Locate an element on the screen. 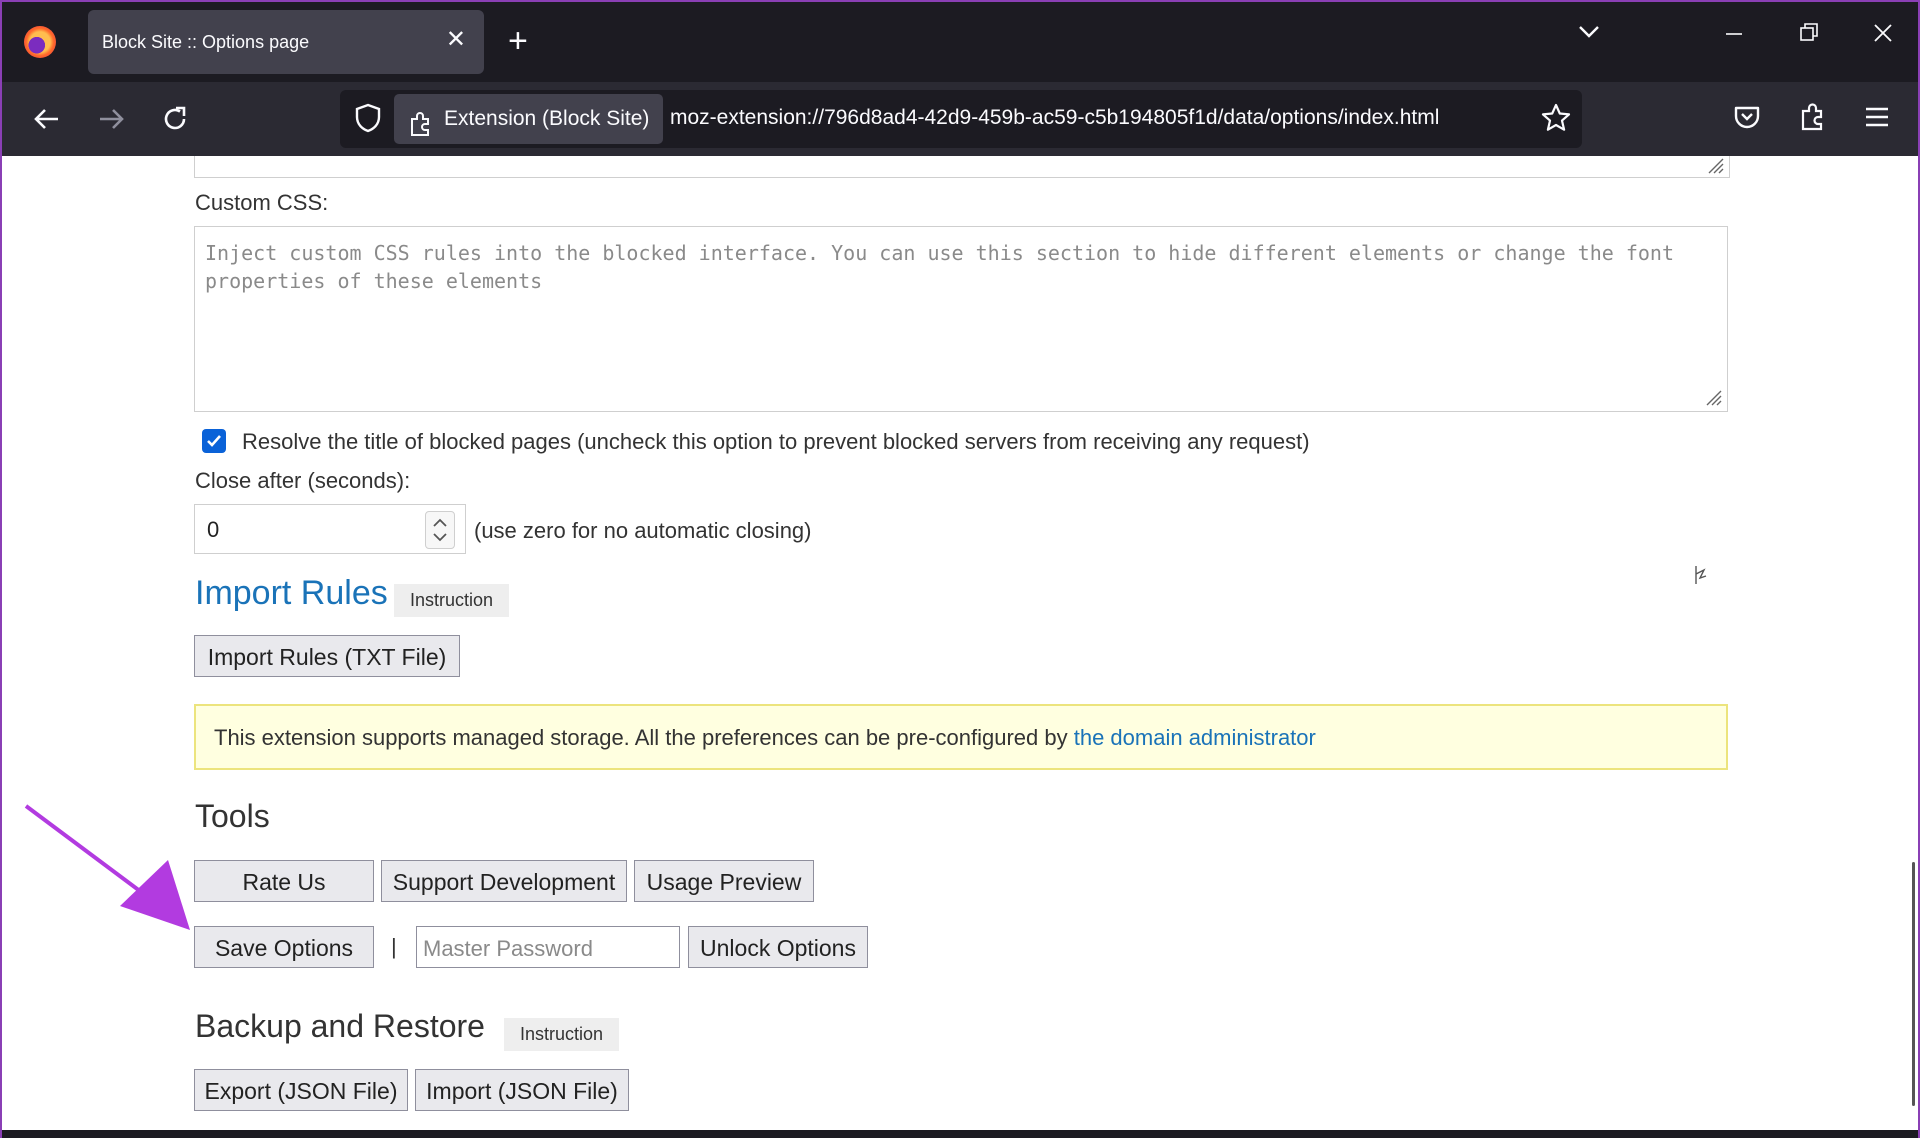 Image resolution: width=1920 pixels, height=1138 pixels. tab-block-site-options: Block Site :: Options page ✕ is located at coordinates (286, 42).